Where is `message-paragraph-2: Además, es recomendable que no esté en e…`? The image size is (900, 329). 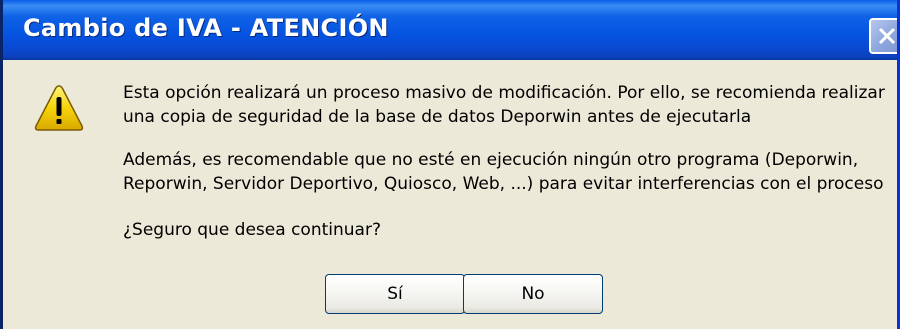
message-paragraph-2: Además, es recomendable que no esté en e… is located at coordinates (503, 172).